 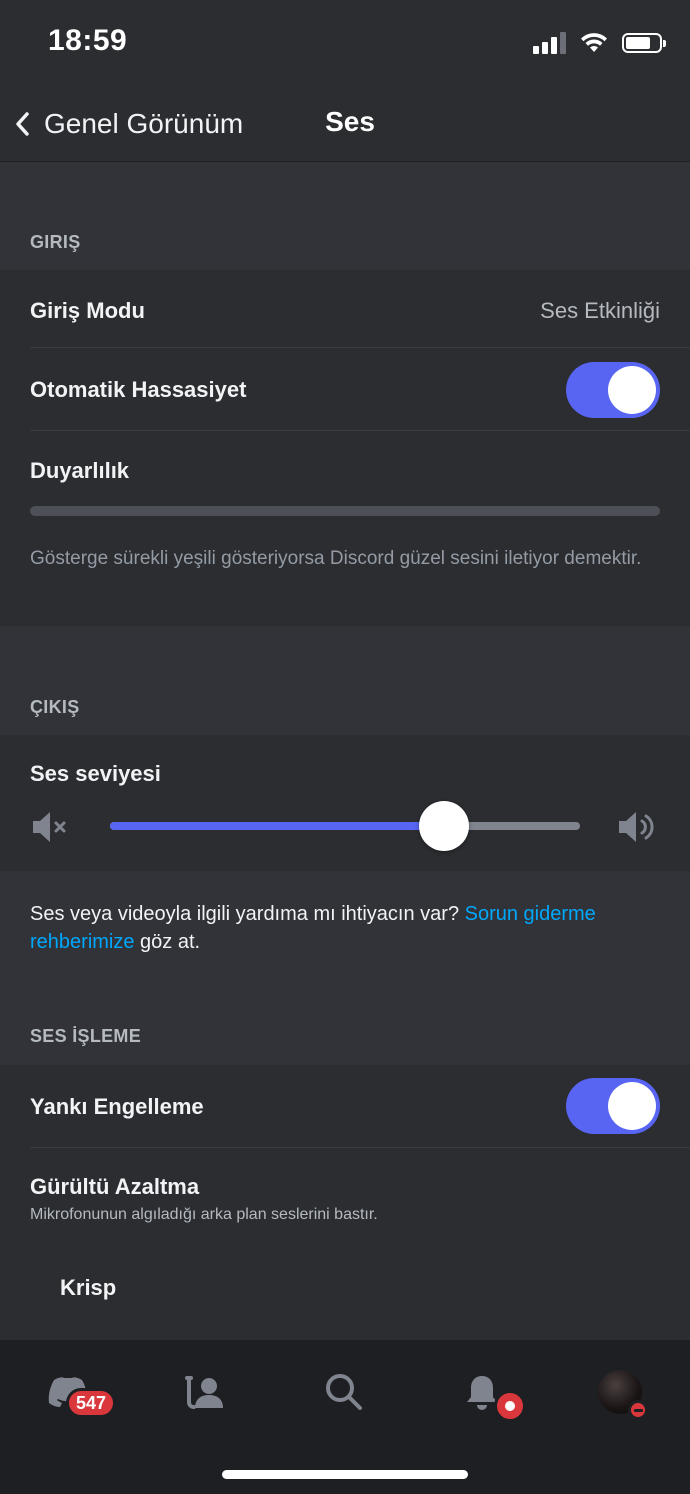 I want to click on header: Genel Görünüm Ses, so click(x=345, y=125).